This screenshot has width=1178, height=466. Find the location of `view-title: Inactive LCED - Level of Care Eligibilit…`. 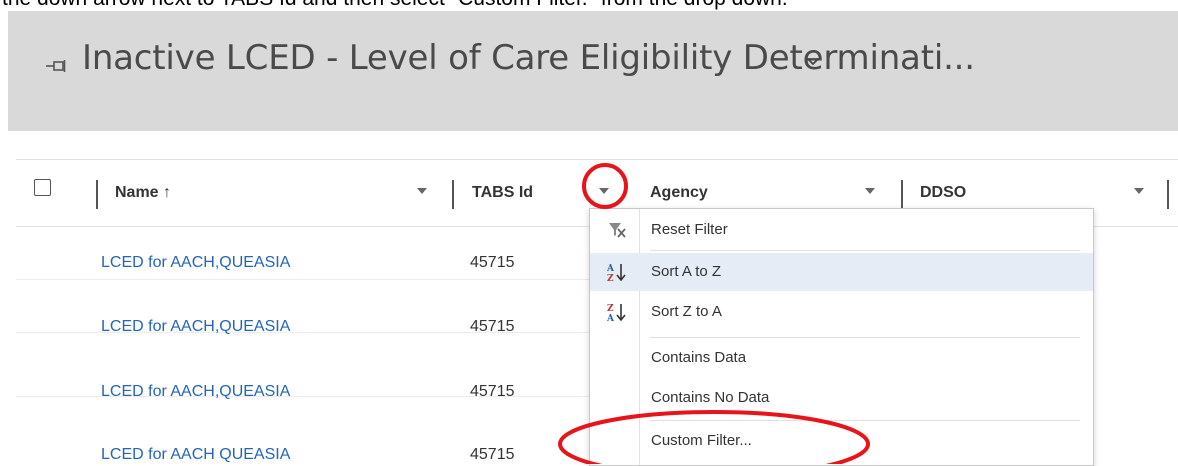

view-title: Inactive LCED - Level of Care Eligibilit… is located at coordinates (528, 58).